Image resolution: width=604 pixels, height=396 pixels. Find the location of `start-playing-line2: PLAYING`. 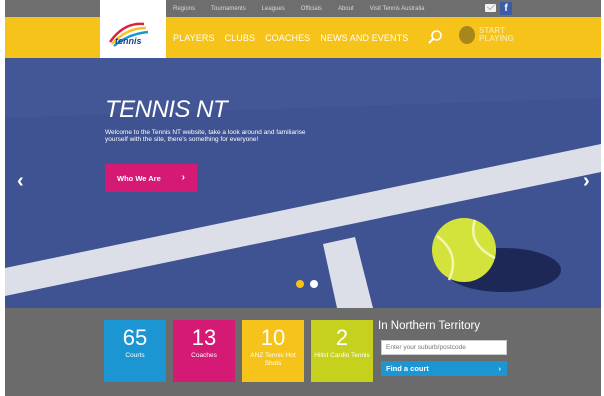

start-playing-line2: PLAYING is located at coordinates (496, 38).